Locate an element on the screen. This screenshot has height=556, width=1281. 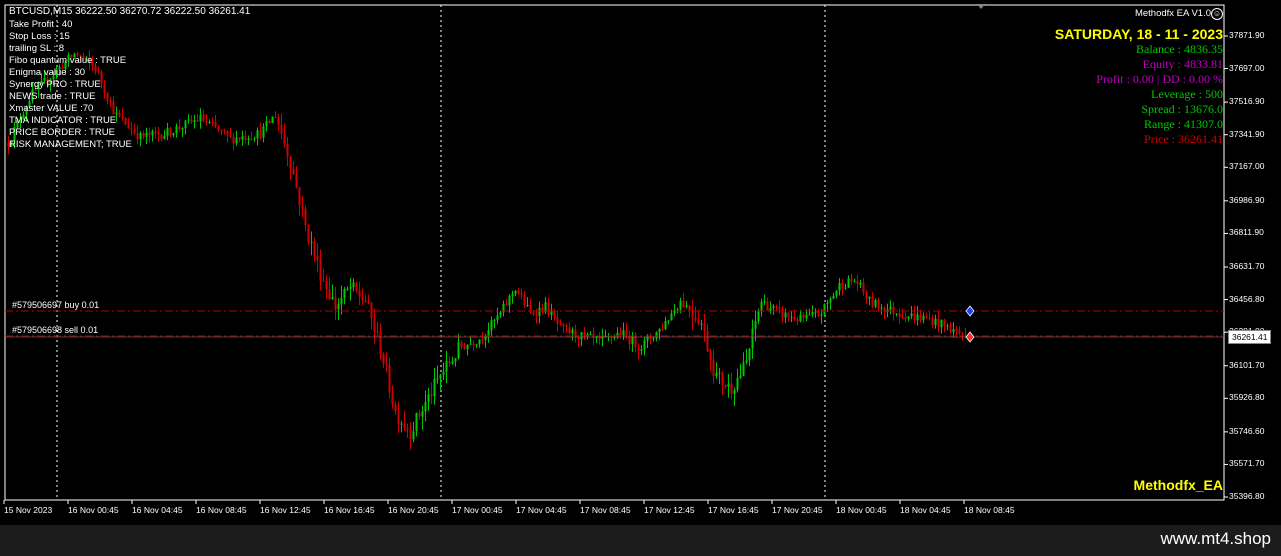
price-tick-label: 35926.80 is located at coordinates (1247, 397).